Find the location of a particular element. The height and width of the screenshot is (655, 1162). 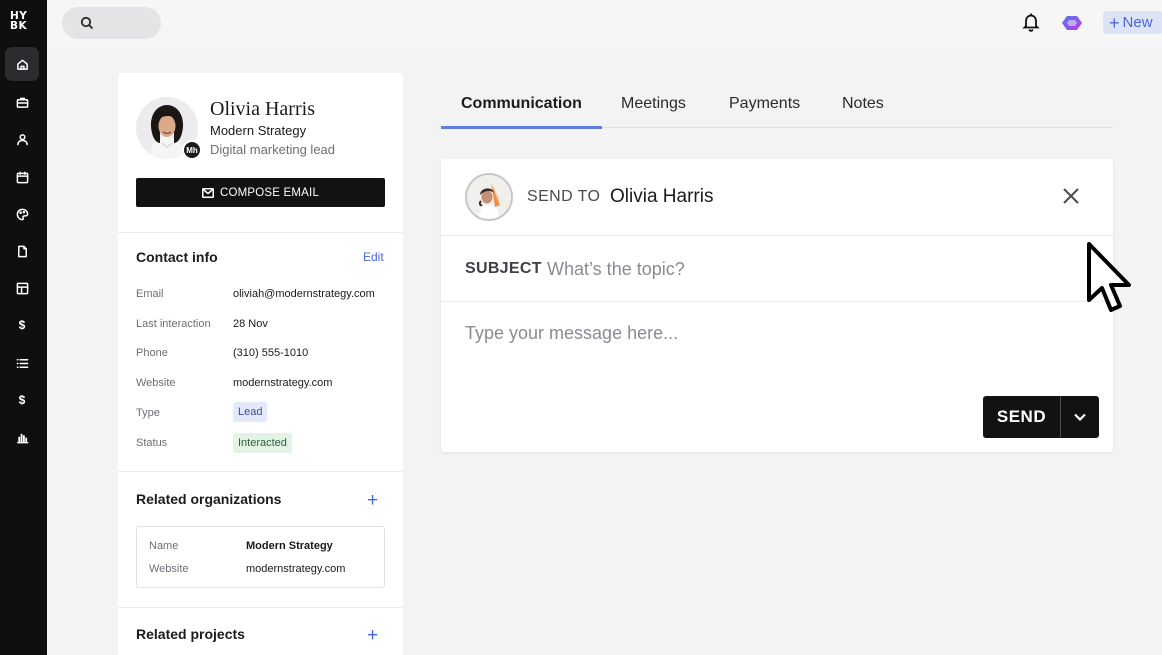

calendar-icon is located at coordinates (22, 177).